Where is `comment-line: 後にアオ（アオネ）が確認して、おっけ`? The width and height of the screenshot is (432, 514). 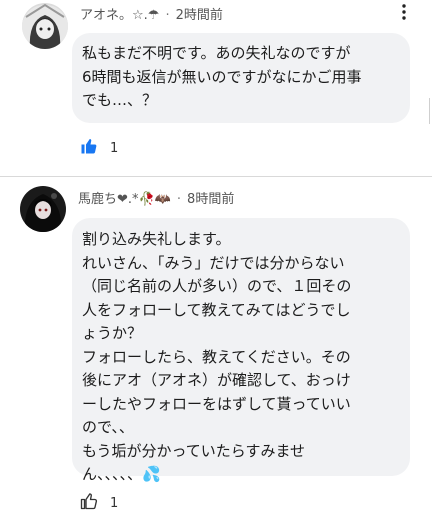 comment-line: 後にアオ（アオネ）が確認して、おっけ is located at coordinates (216, 380).